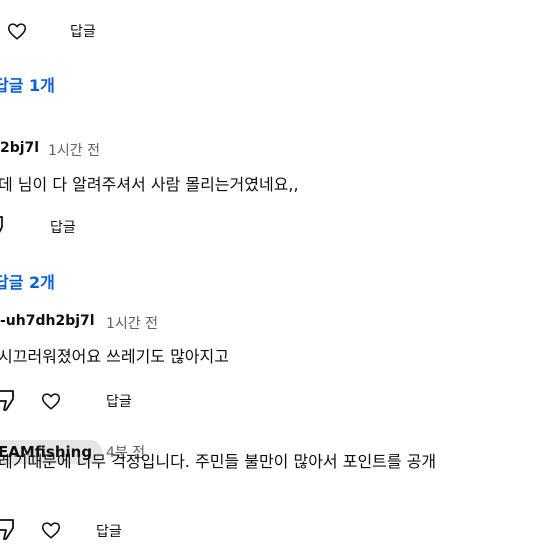 This screenshot has height=560, width=560. What do you see at coordinates (149, 184) in the screenshot?
I see `comment-text: 데 님이 다 알려주셔서 사람 몰리는거였네요,,` at bounding box center [149, 184].